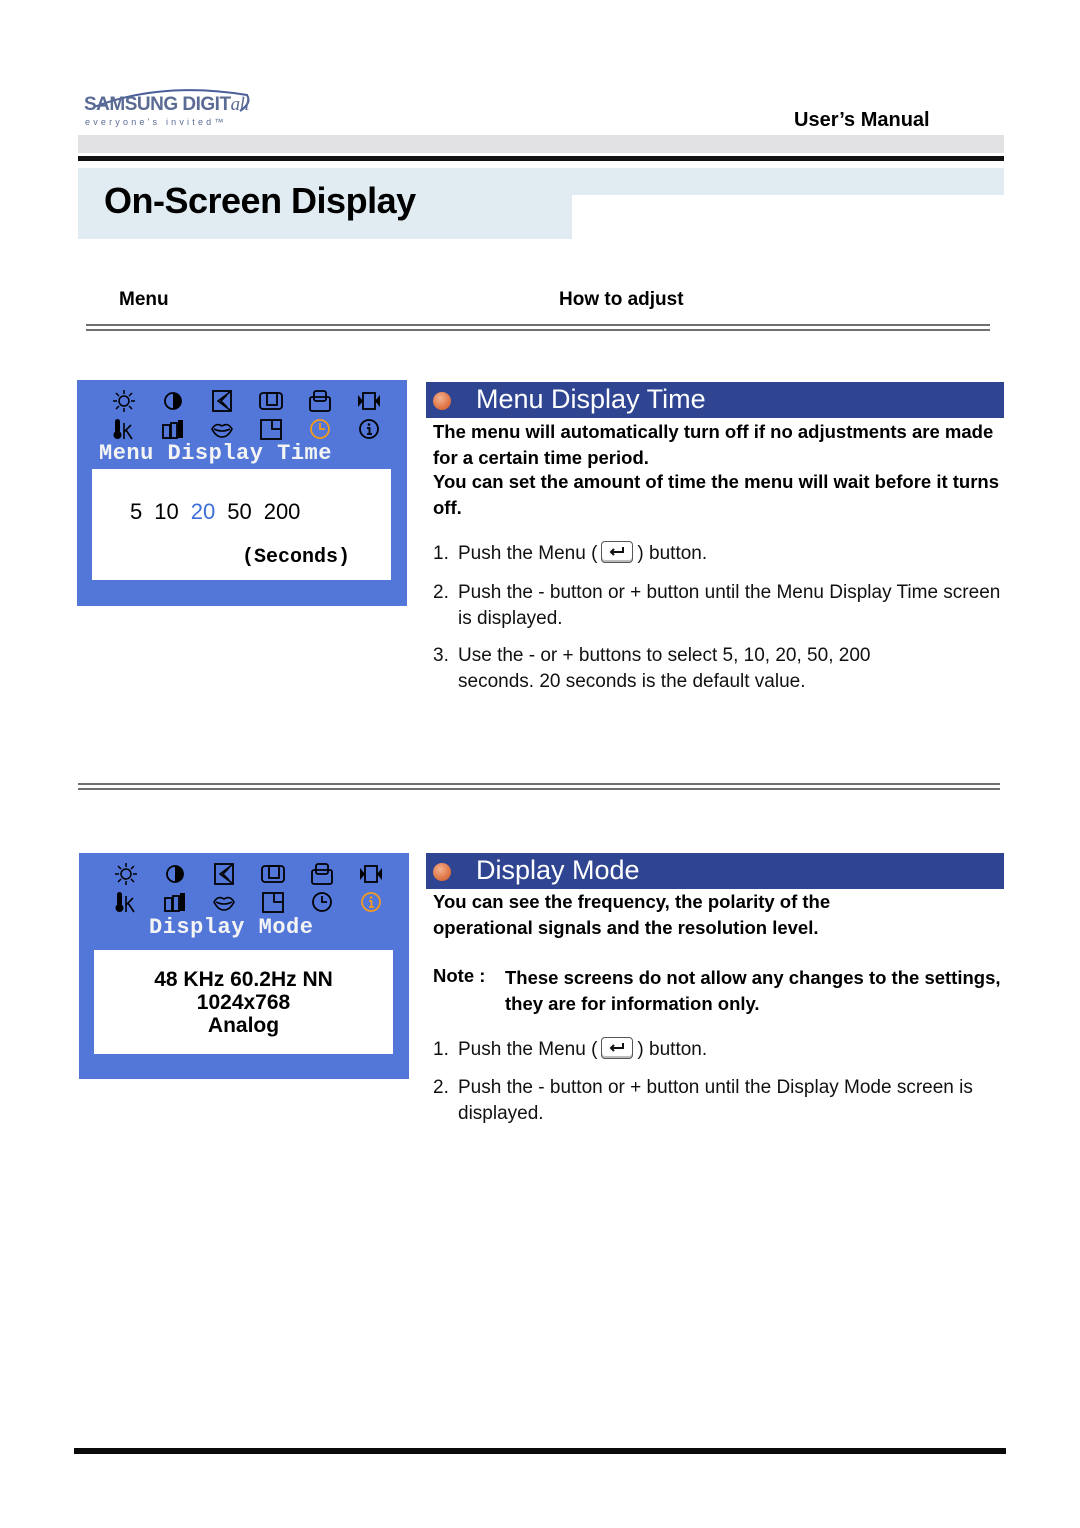  Describe the element at coordinates (862, 120) in the screenshot. I see `manual-label: User’s Manual` at that location.